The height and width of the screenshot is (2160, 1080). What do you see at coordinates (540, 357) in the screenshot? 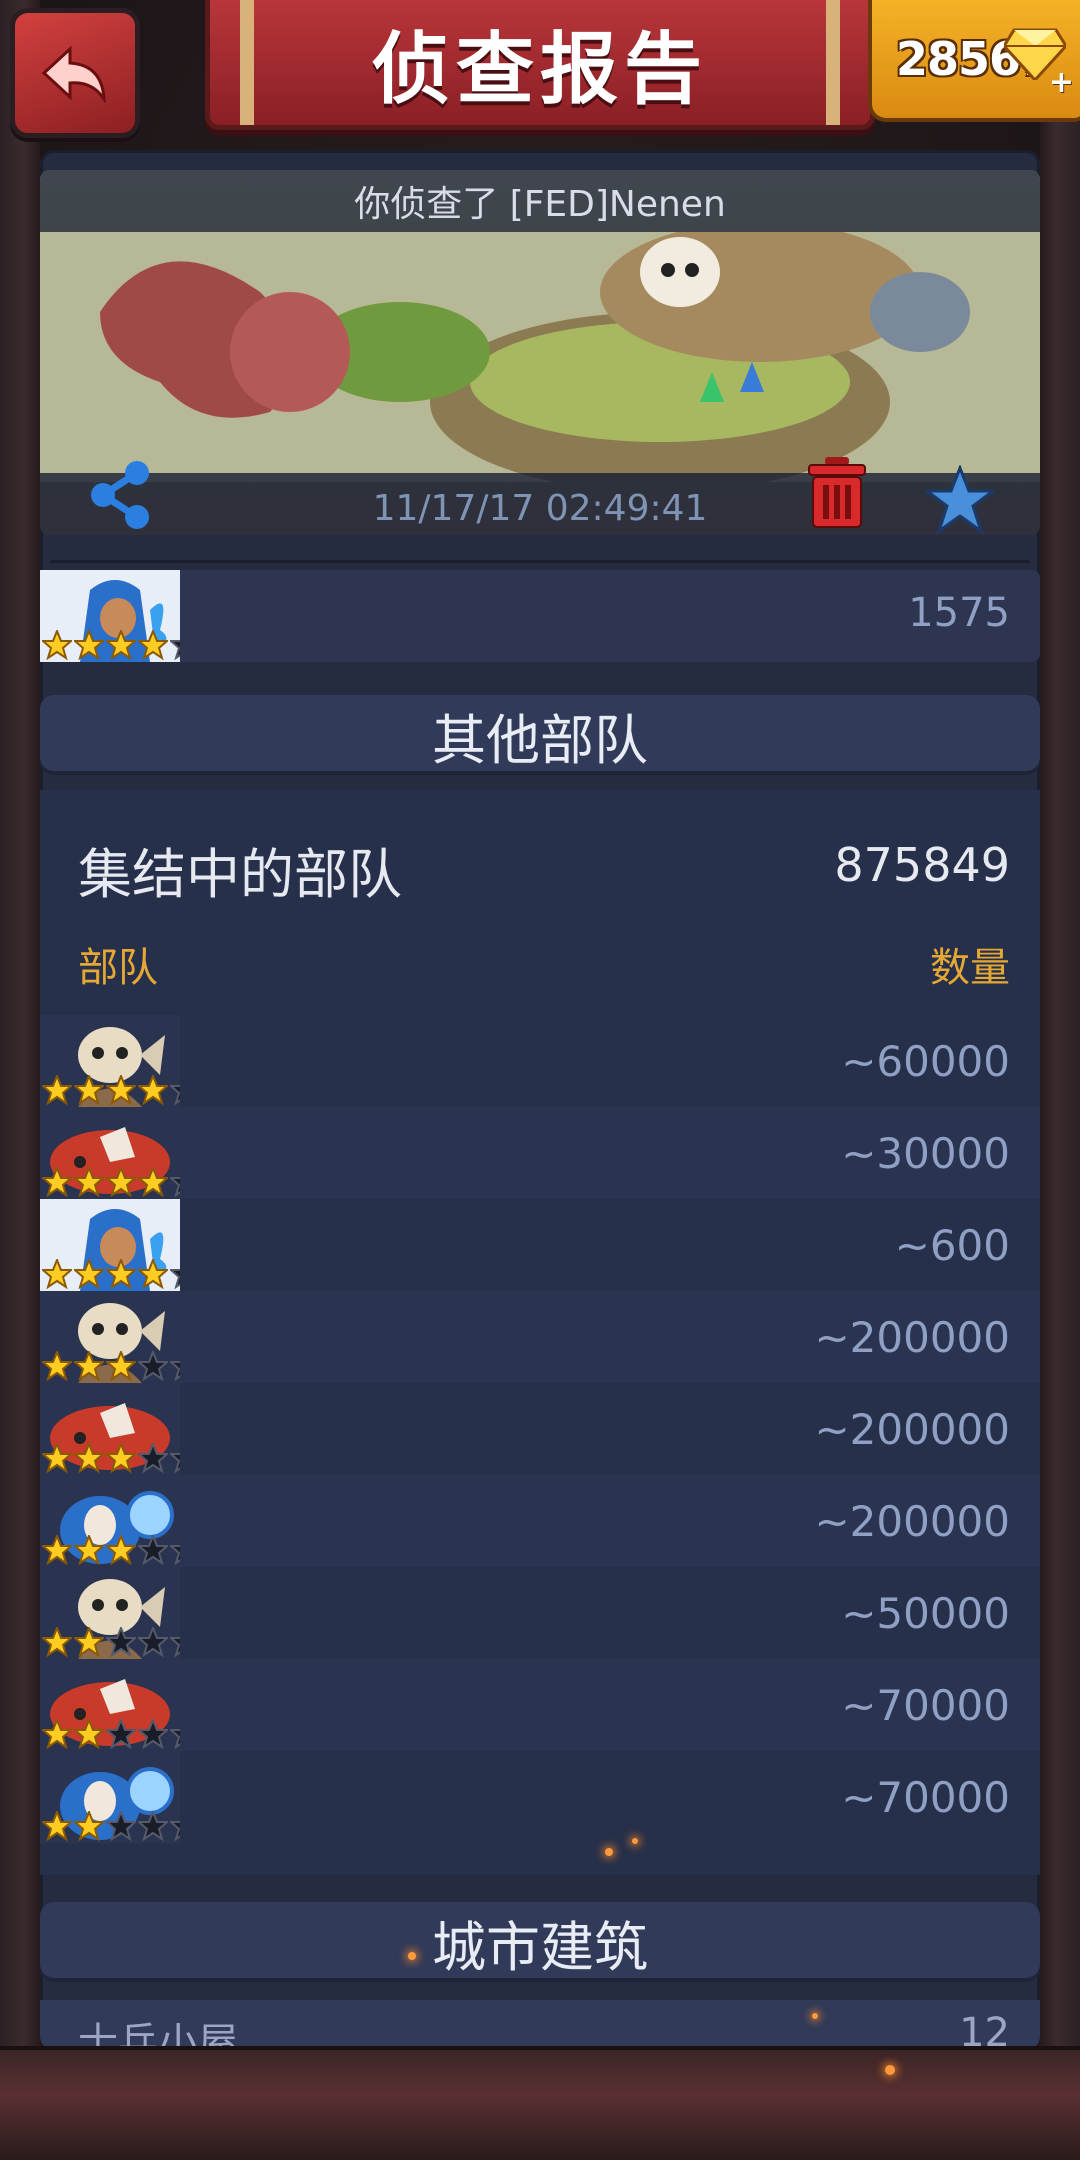
I see `city-illustration` at bounding box center [540, 357].